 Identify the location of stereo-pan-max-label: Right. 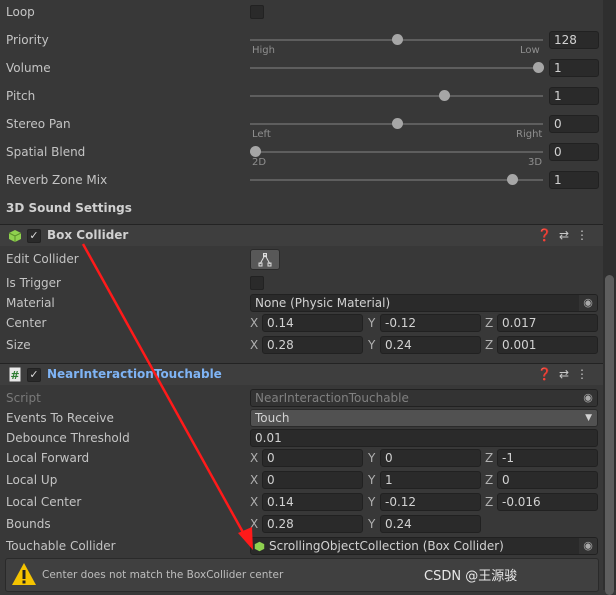
(529, 134).